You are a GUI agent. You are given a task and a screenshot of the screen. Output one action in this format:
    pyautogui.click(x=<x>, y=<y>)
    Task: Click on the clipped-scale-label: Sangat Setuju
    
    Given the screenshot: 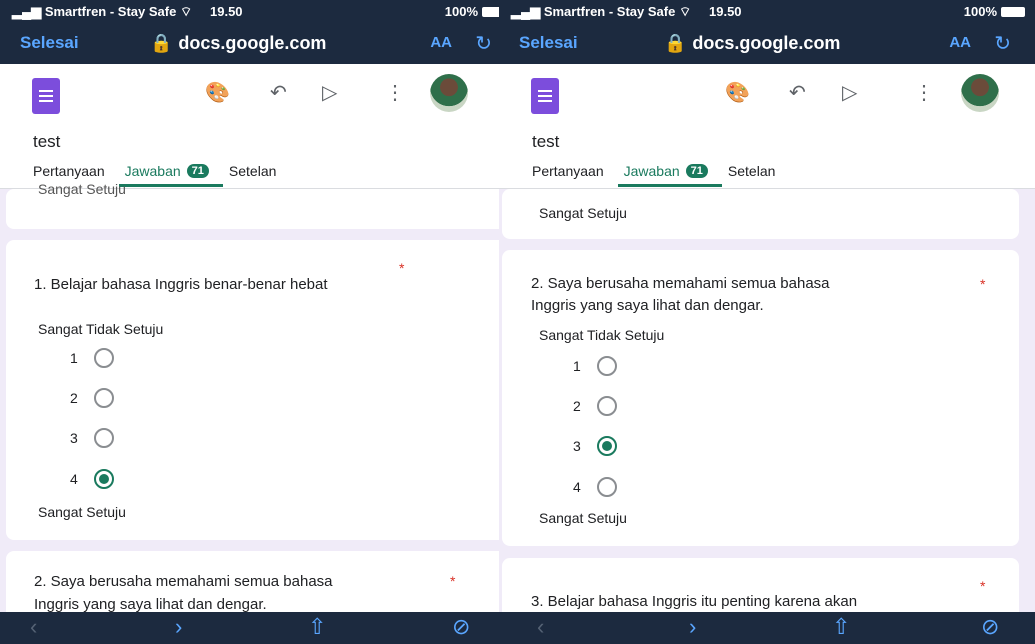 What is the action you would take?
    pyautogui.click(x=82, y=189)
    